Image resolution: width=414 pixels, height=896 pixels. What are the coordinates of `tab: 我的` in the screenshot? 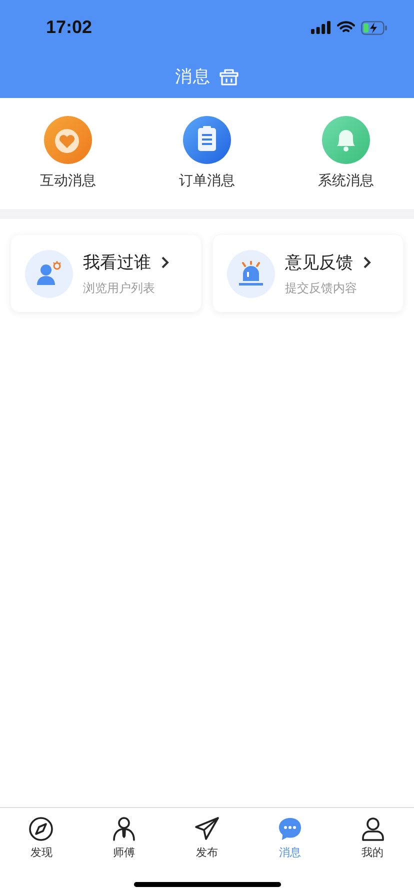 It's located at (372, 838).